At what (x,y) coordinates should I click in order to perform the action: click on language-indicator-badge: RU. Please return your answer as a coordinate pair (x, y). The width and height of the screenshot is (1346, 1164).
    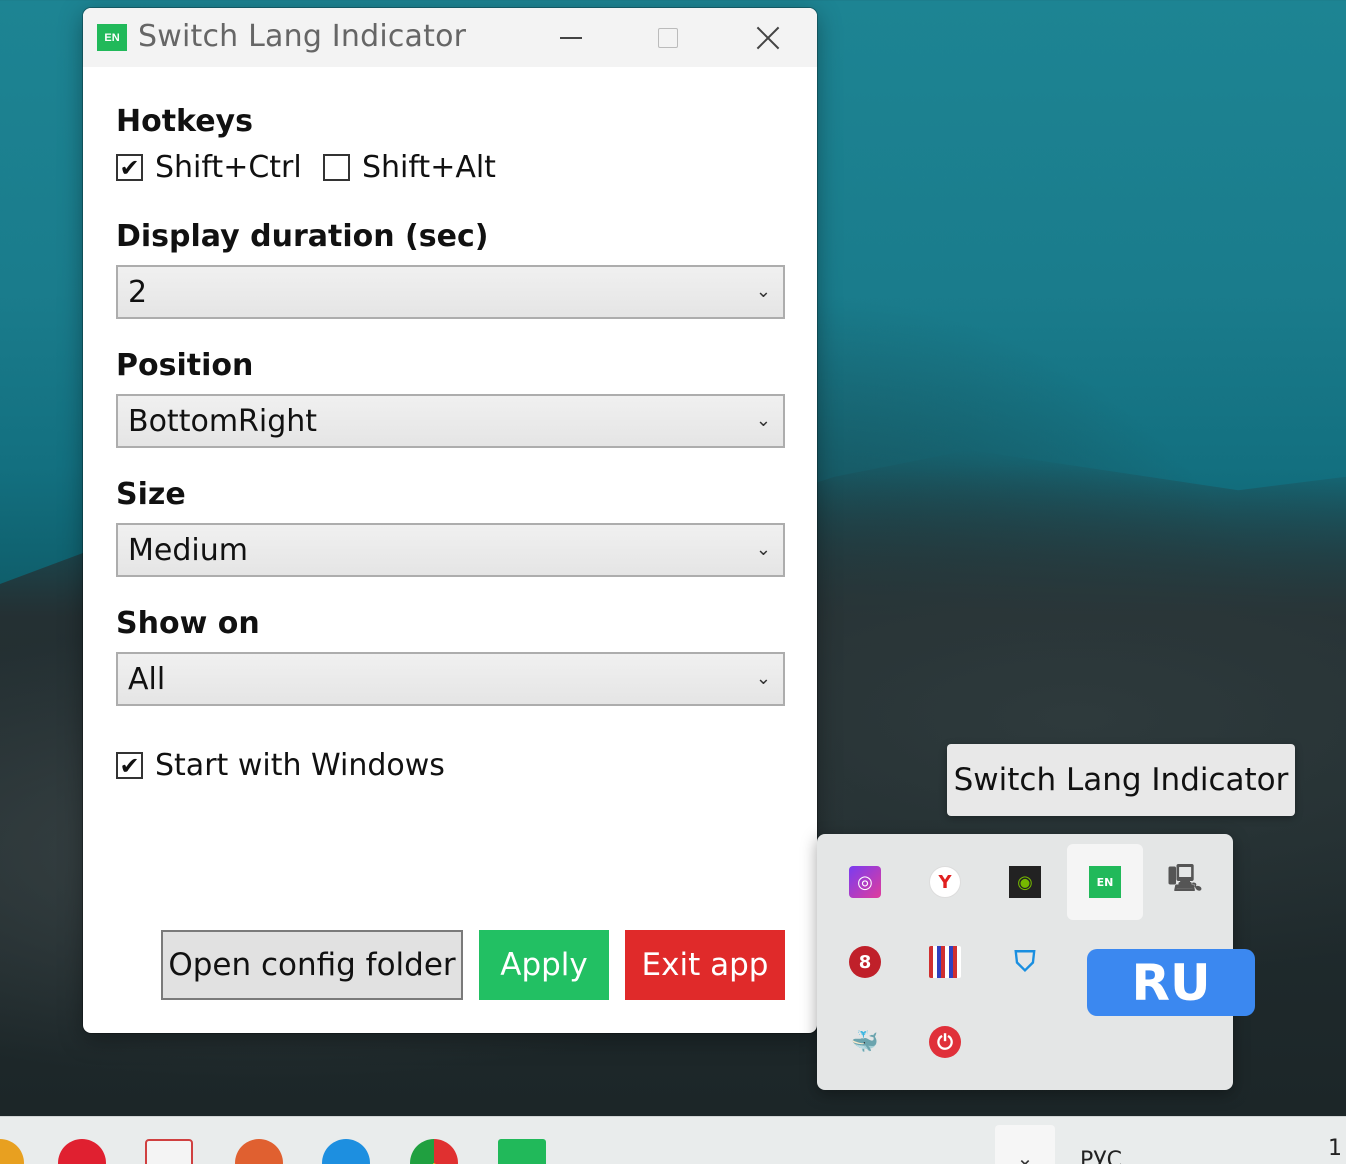
    Looking at the image, I should click on (1171, 982).